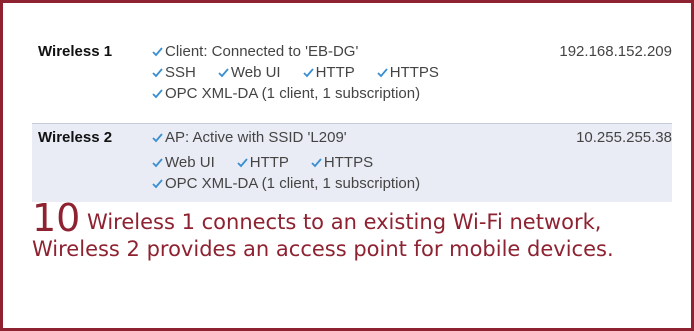  I want to click on service-ssh: SSH, so click(174, 72).